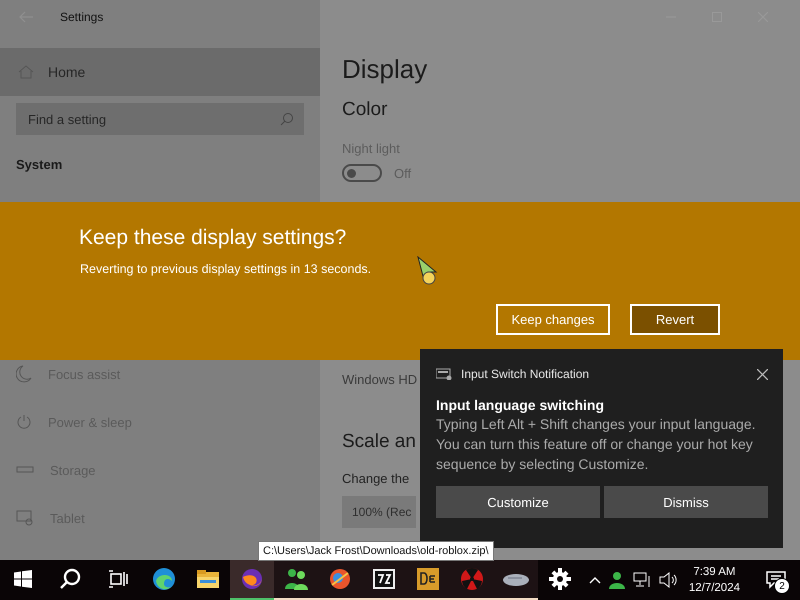 This screenshot has width=800, height=600. I want to click on scale-dropdown: 100% (Rec, so click(379, 512).